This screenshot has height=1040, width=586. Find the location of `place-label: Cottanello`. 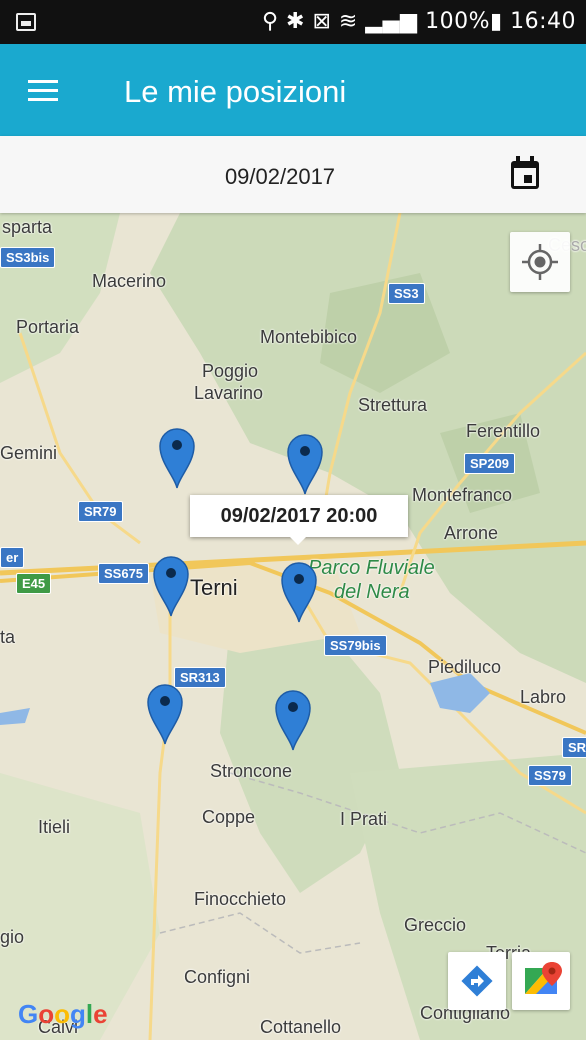

place-label: Cottanello is located at coordinates (301, 1027).